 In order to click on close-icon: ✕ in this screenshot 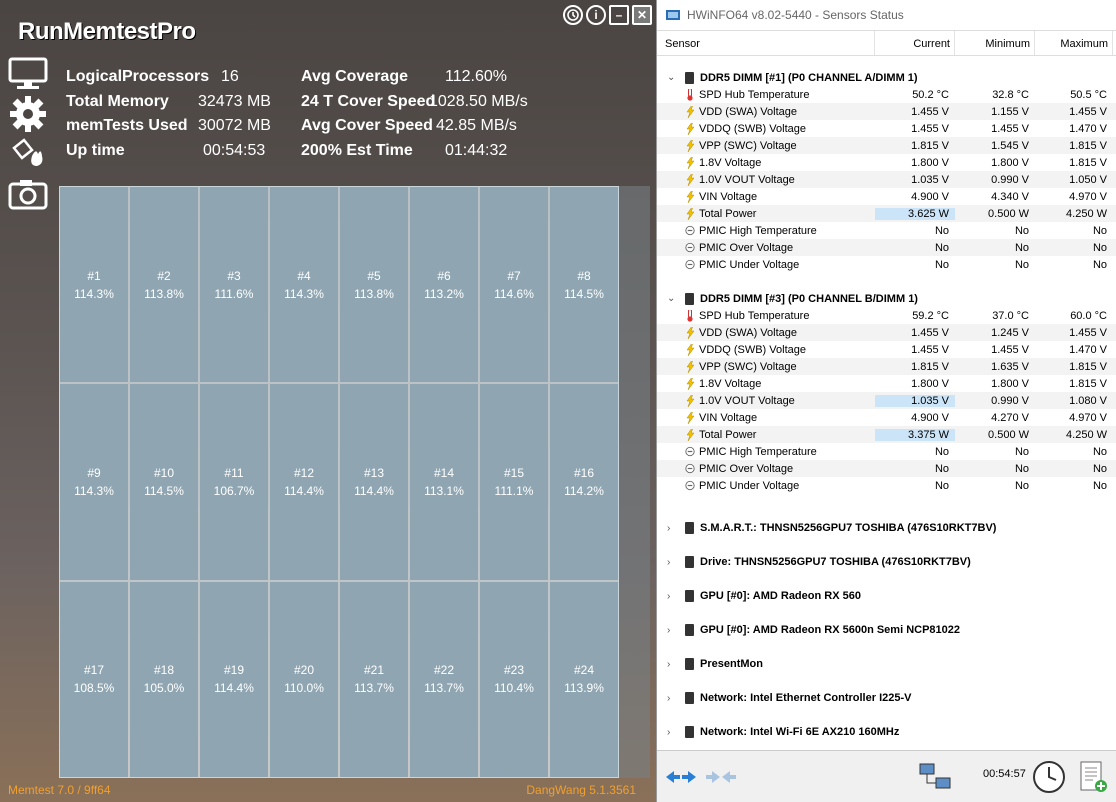, I will do `click(642, 15)`.